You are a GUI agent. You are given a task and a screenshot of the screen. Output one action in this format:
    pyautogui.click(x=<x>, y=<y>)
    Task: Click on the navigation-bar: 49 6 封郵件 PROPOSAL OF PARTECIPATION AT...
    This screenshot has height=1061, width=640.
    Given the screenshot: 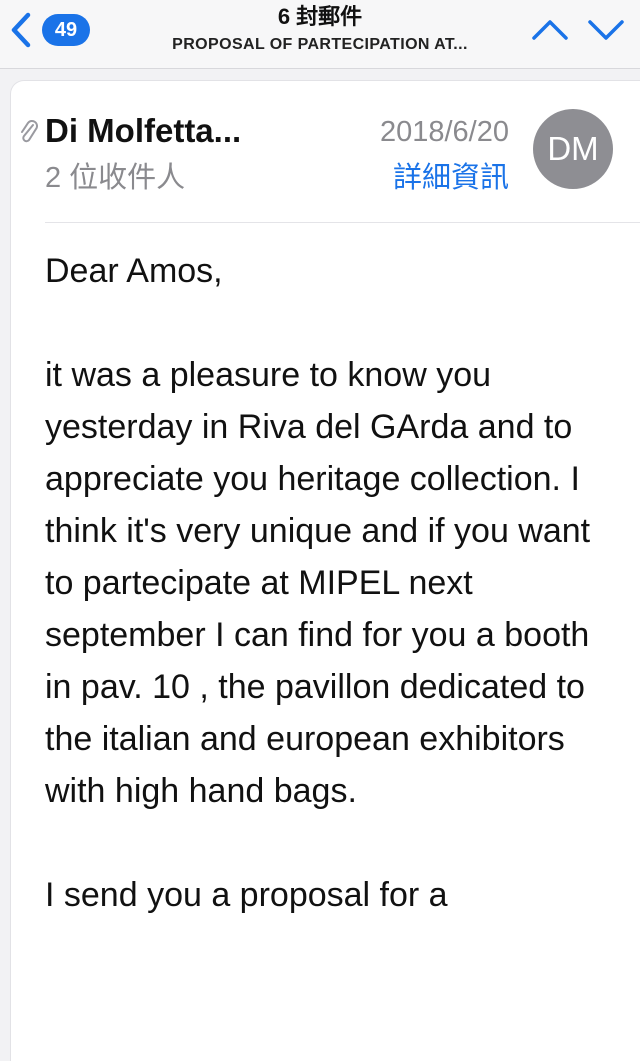 What is the action you would take?
    pyautogui.click(x=320, y=34)
    